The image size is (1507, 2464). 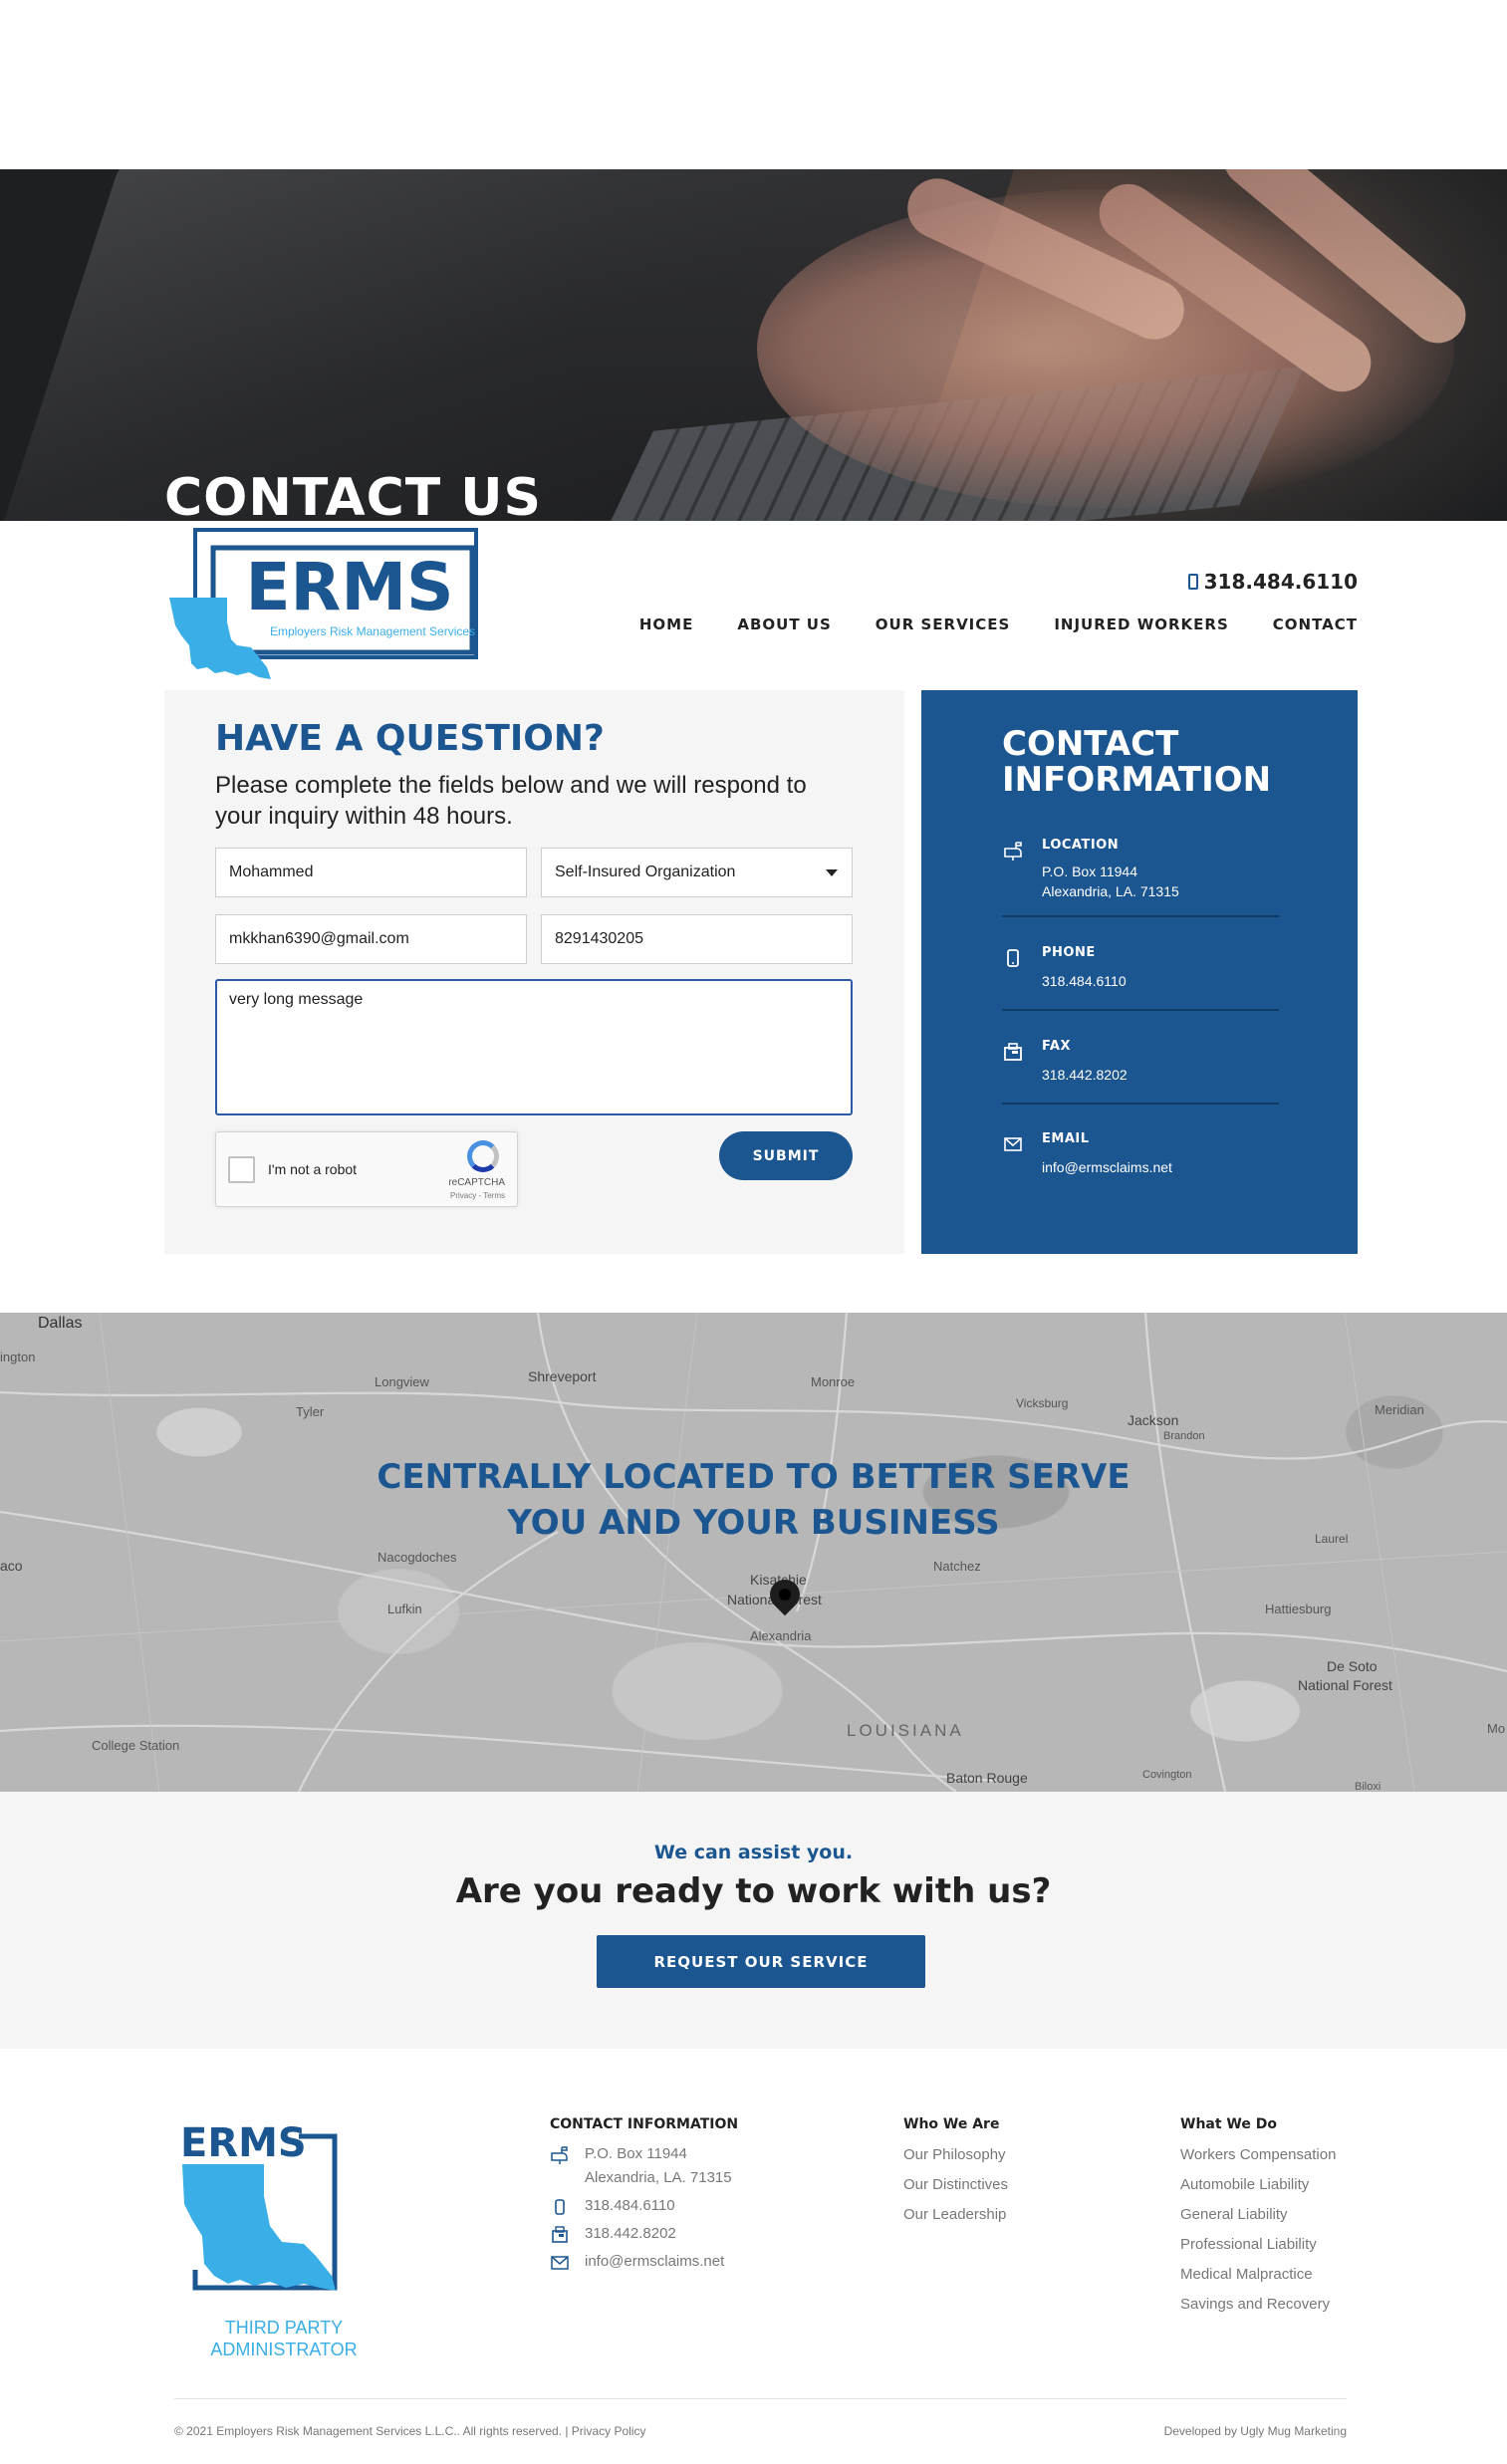 I want to click on phone-head: PHONE, so click(x=1069, y=952).